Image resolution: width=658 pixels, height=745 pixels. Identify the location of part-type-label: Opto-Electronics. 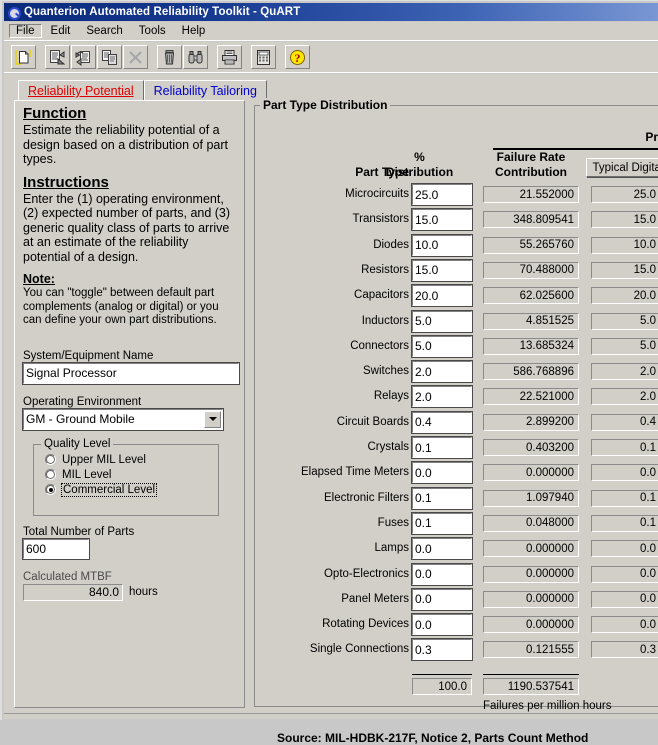
(366, 573).